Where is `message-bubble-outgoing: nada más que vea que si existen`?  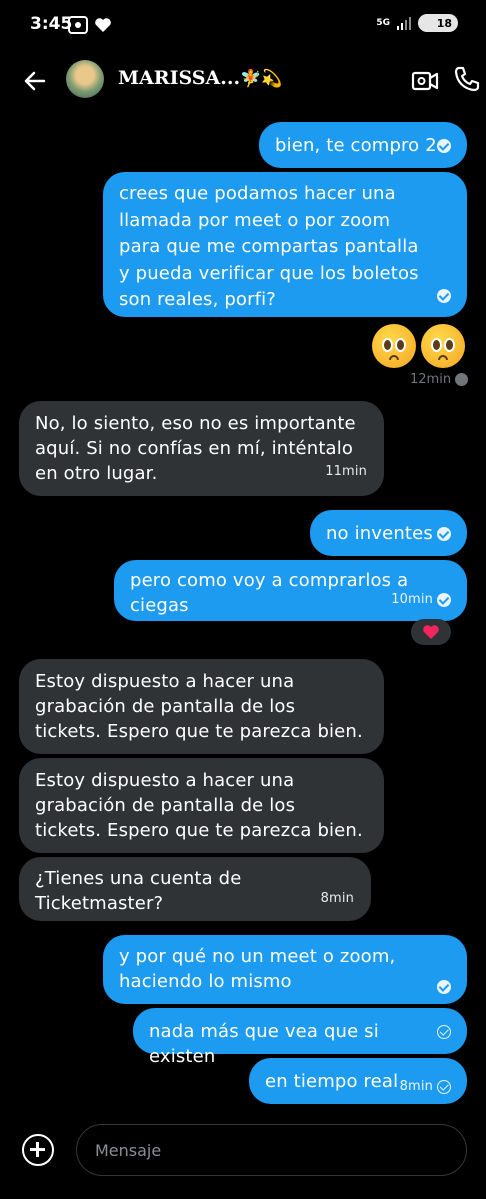
message-bubble-outgoing: nada más que vea que si existen is located at coordinates (300, 1037).